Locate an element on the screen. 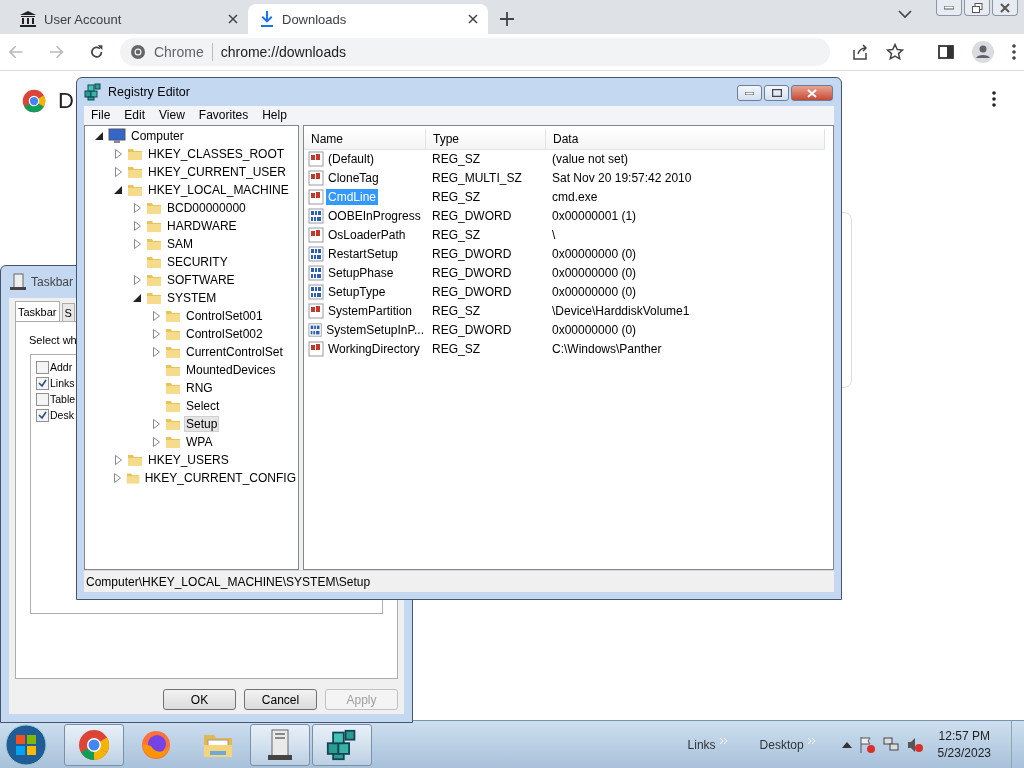 This screenshot has width=1024, height=768. toolbar-menu: Links is located at coordinates (707, 744).